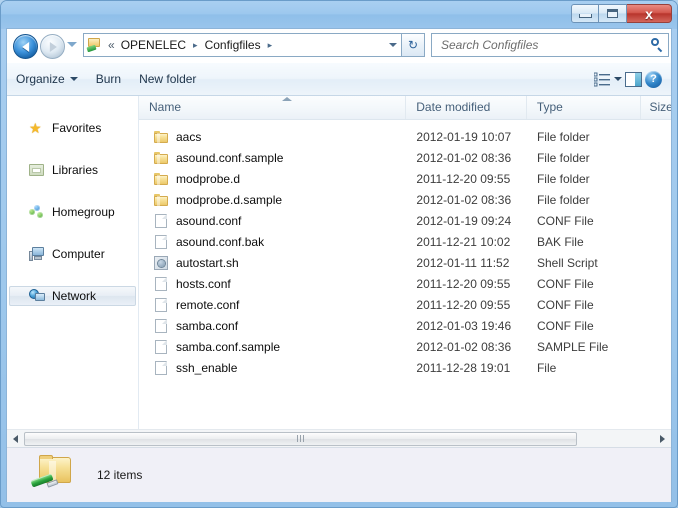  Describe the element at coordinates (653, 79) in the screenshot. I see `help-icon: ?` at that location.